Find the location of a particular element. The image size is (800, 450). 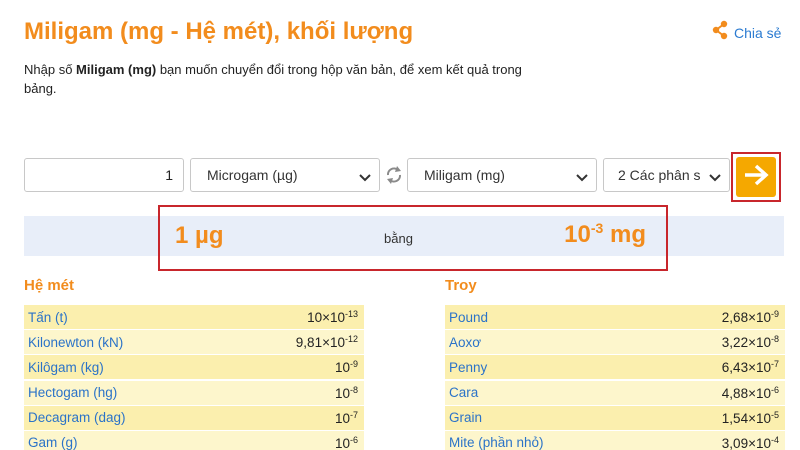

table-row: Cara 4,88×10-6 is located at coordinates (615, 392).